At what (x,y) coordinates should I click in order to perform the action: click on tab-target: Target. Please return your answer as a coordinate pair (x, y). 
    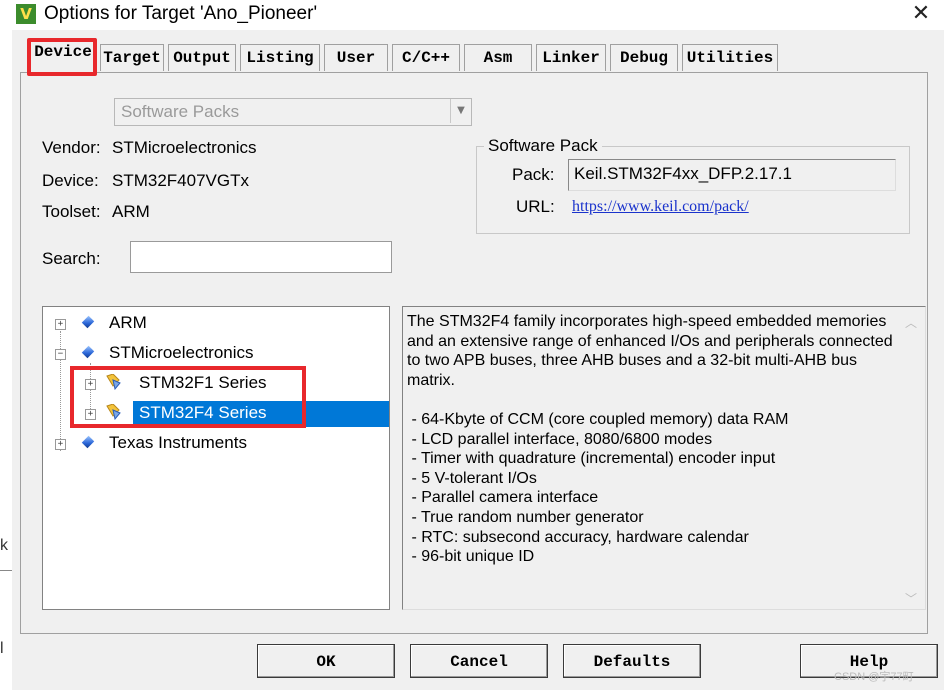
    Looking at the image, I should click on (132, 57).